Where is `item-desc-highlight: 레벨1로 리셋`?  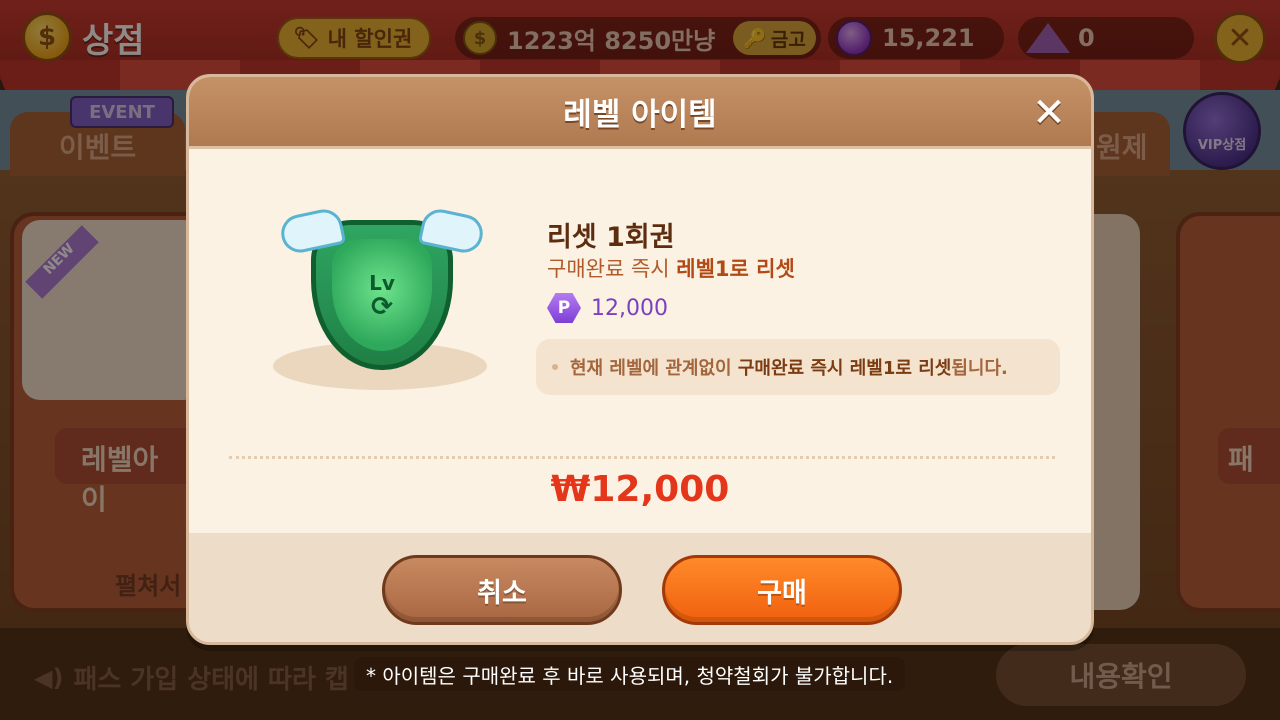
item-desc-highlight: 레벨1로 리셋 is located at coordinates (735, 269).